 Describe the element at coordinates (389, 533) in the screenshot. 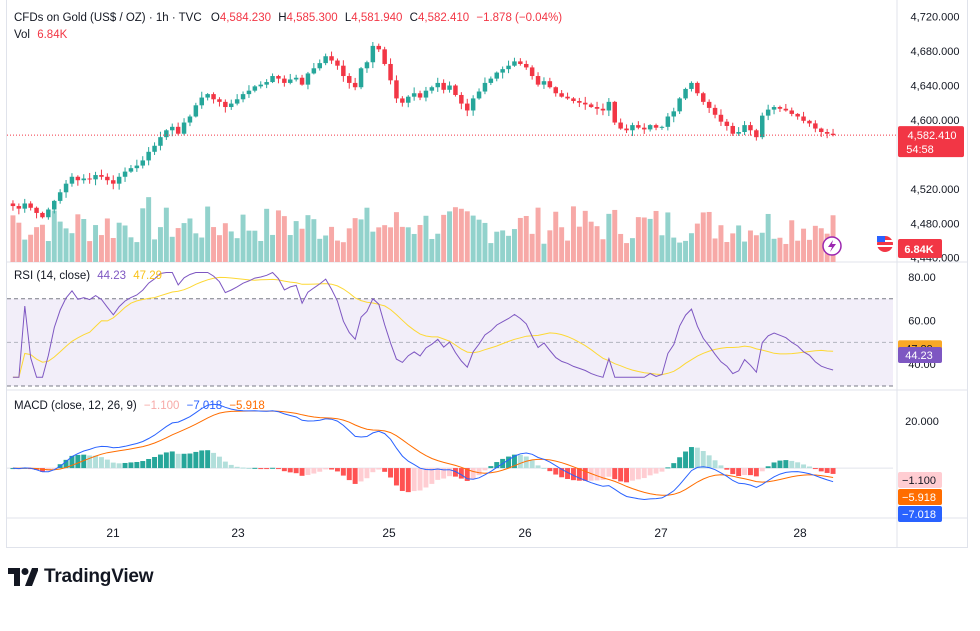

I see `time-axis-label: 25` at that location.